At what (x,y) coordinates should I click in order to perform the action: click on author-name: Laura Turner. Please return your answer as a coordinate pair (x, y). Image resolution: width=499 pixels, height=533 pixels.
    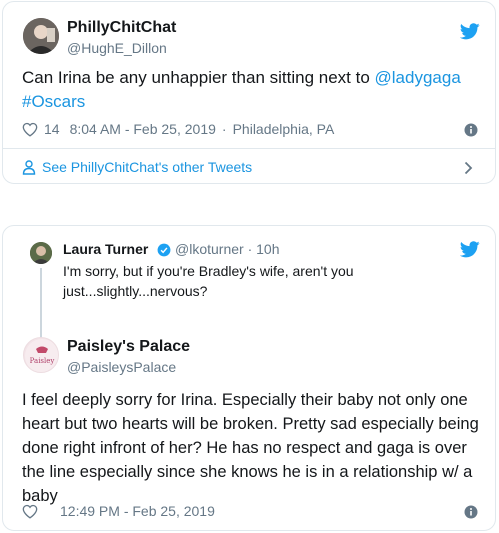
    Looking at the image, I should click on (105, 249).